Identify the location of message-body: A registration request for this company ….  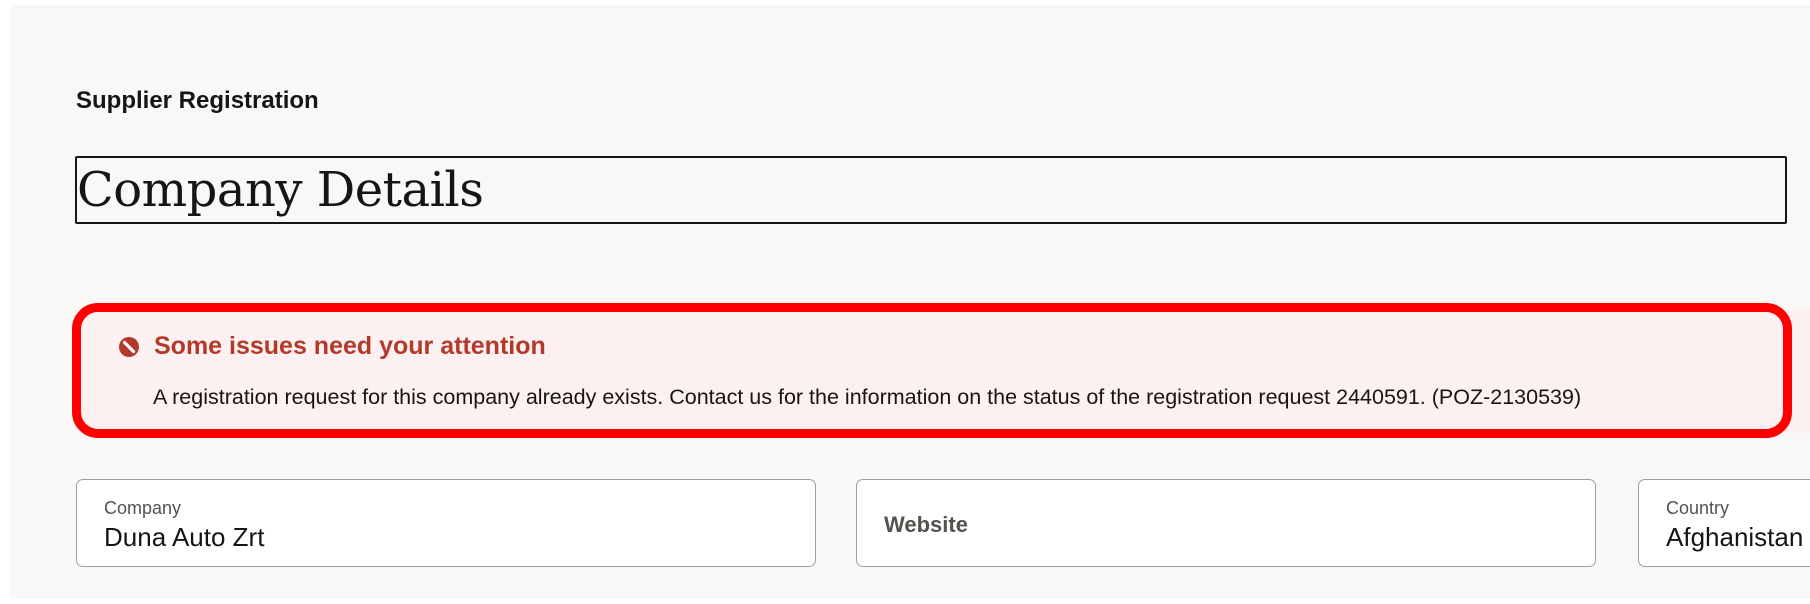
(867, 397).